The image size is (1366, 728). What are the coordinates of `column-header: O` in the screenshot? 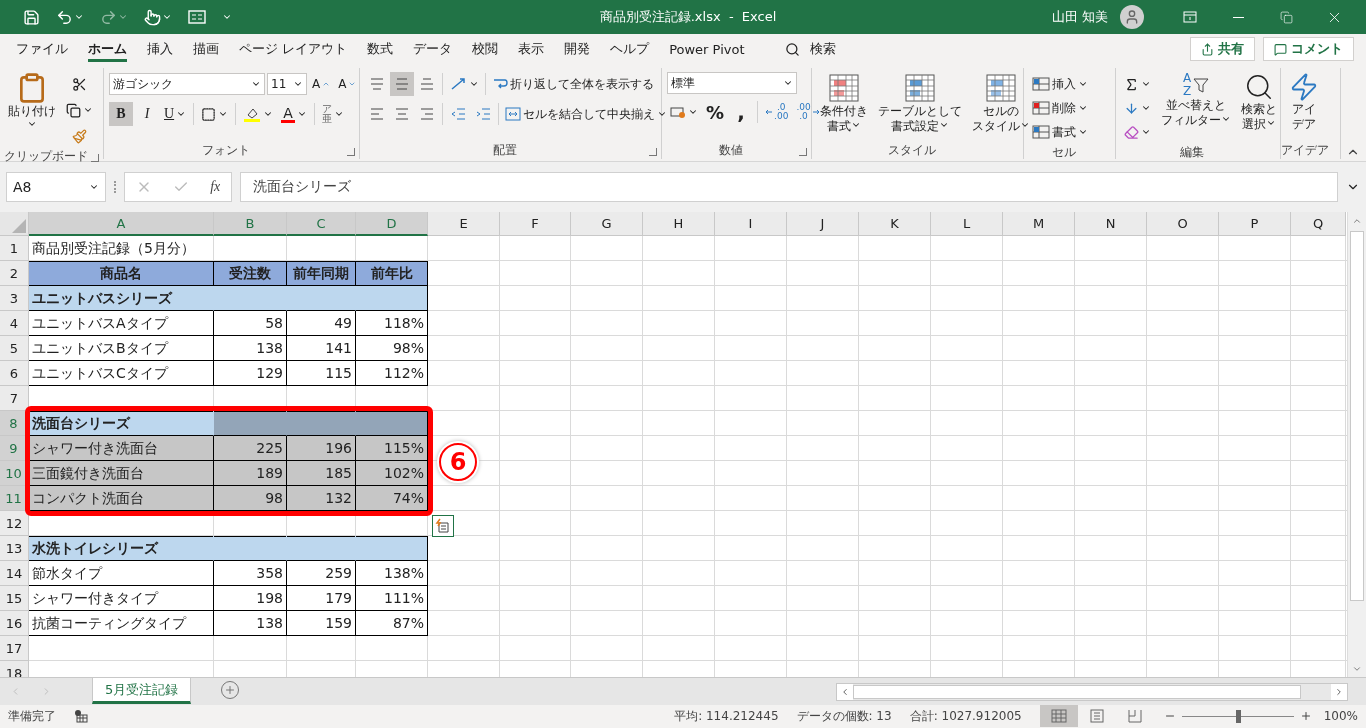 It's located at (1183, 224).